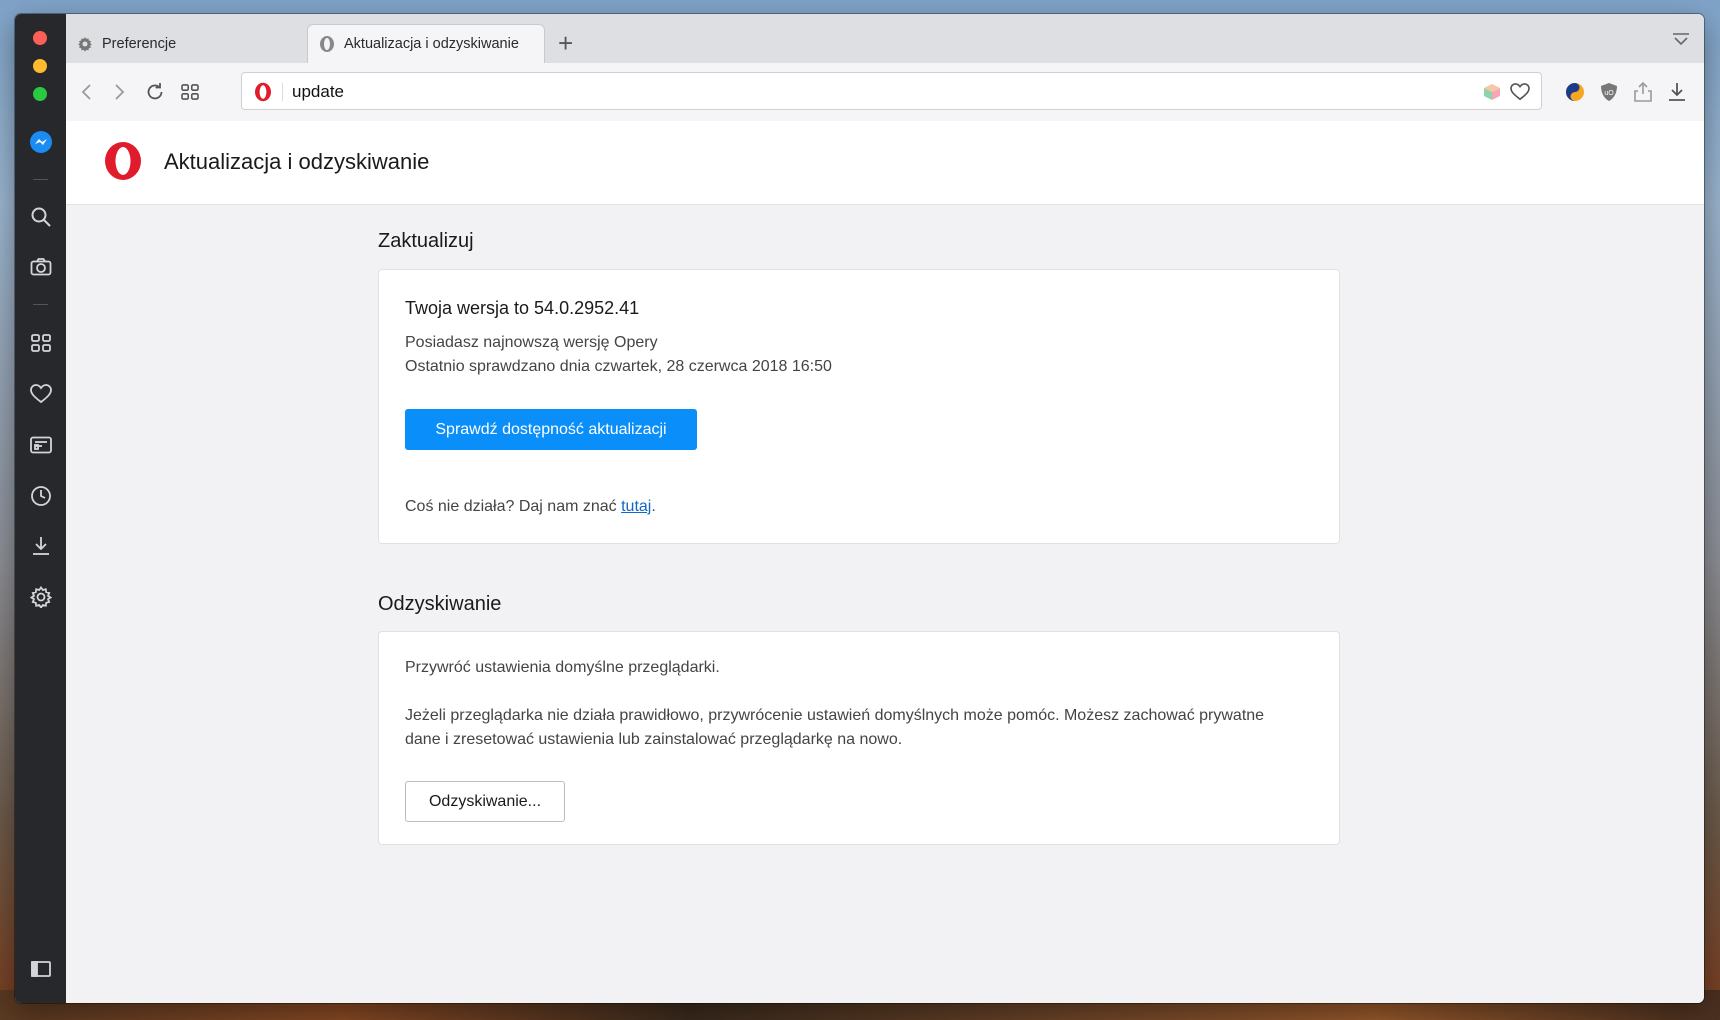 The height and width of the screenshot is (1020, 1720). What do you see at coordinates (41, 496) in the screenshot?
I see `history-clock-icon` at bounding box center [41, 496].